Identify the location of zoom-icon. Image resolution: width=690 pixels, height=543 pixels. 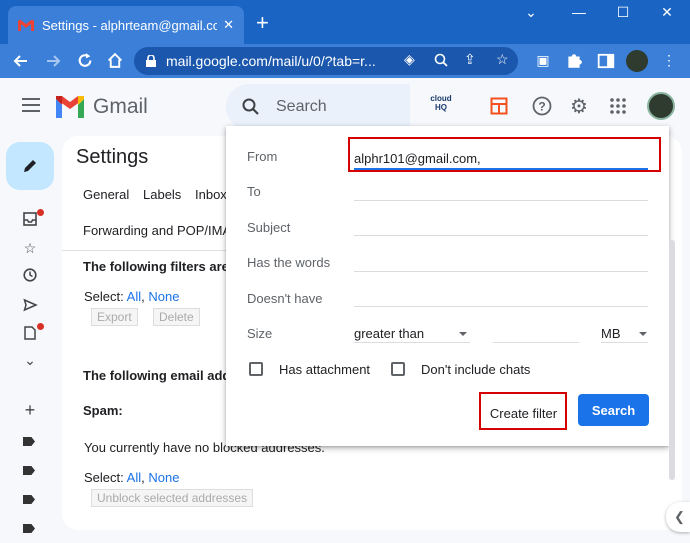
(441, 60).